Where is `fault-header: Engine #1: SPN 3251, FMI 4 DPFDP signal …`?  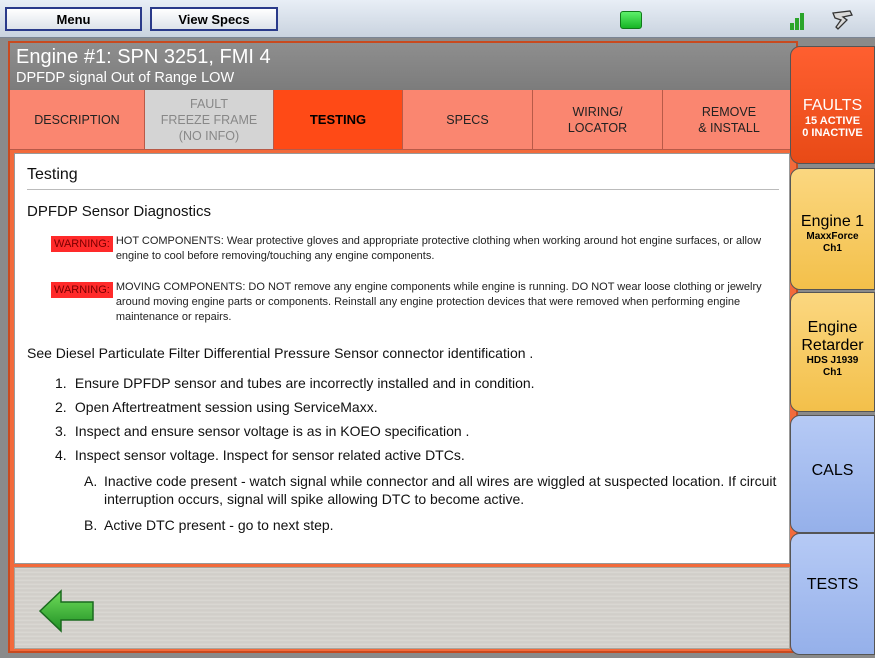 fault-header: Engine #1: SPN 3251, FMI 4 DPFDP signal … is located at coordinates (403, 66).